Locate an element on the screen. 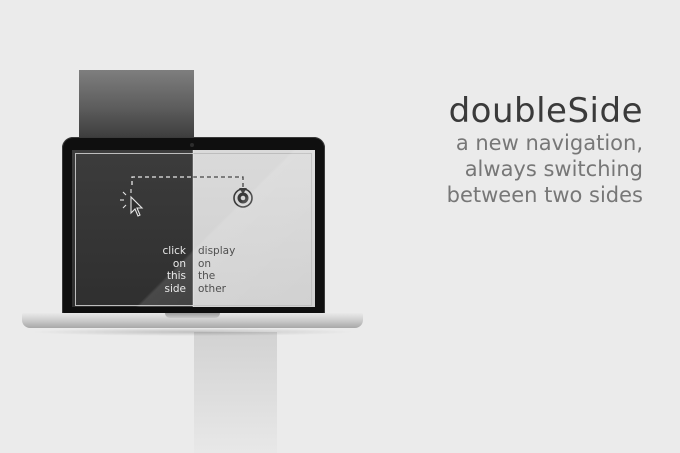 Image resolution: width=680 pixels, height=453 pixels. panel-reflection is located at coordinates (235, 392).